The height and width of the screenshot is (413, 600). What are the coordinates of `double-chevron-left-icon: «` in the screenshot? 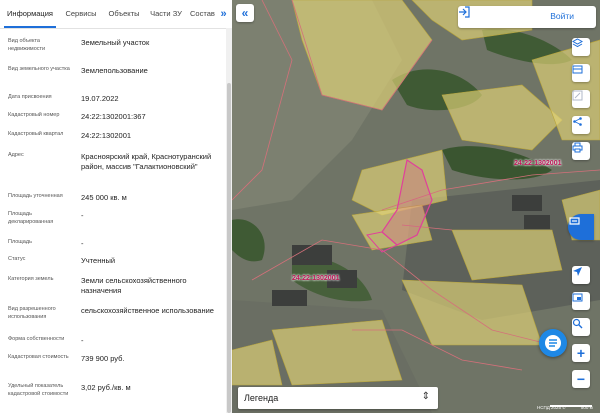 It's located at (245, 13).